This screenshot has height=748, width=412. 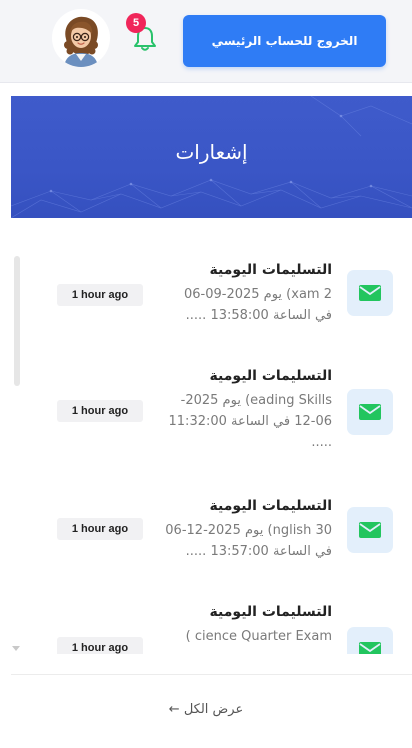 I want to click on notification-count-badge: 5, so click(x=136, y=23).